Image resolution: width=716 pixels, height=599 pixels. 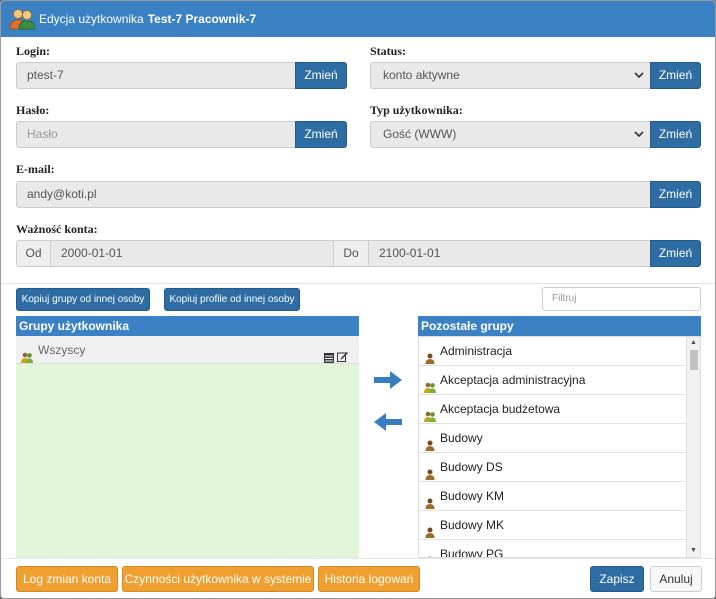 What do you see at coordinates (510, 134) in the screenshot?
I see `user-type-select: Gość (WWW)` at bounding box center [510, 134].